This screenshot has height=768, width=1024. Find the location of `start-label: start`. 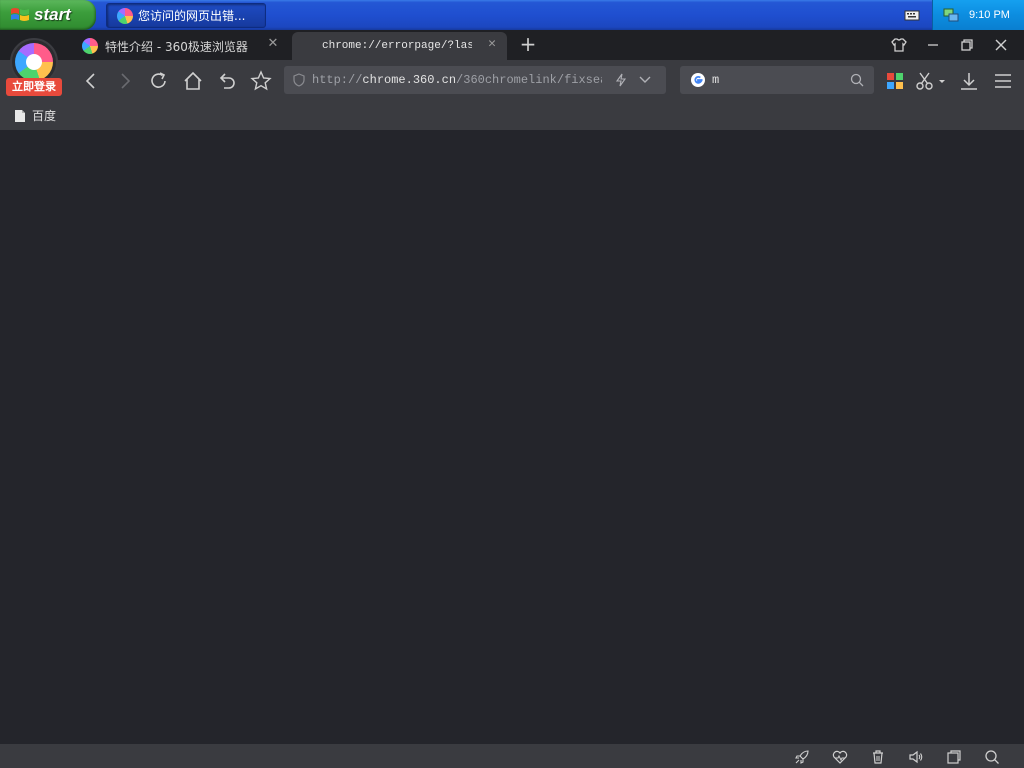

start-label: start is located at coordinates (52, 14).